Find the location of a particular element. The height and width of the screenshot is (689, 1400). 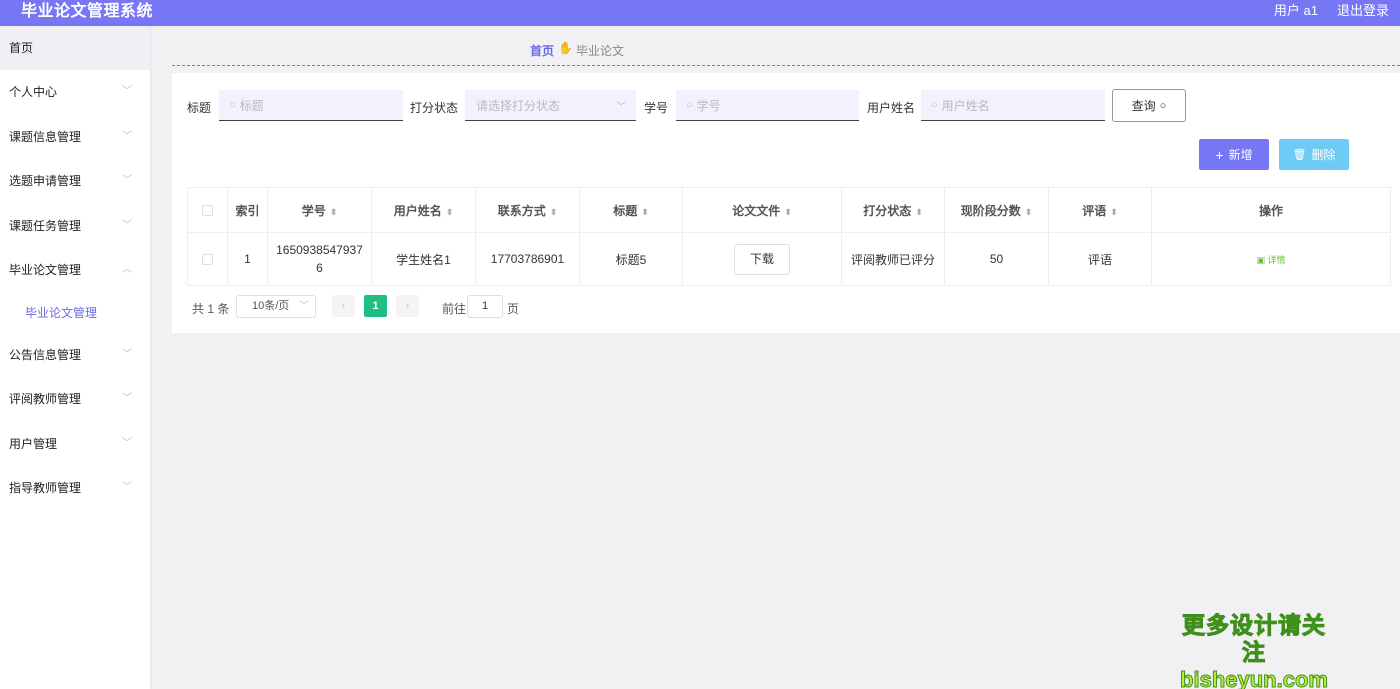

column-header-label: 论文文件 is located at coordinates (756, 210).